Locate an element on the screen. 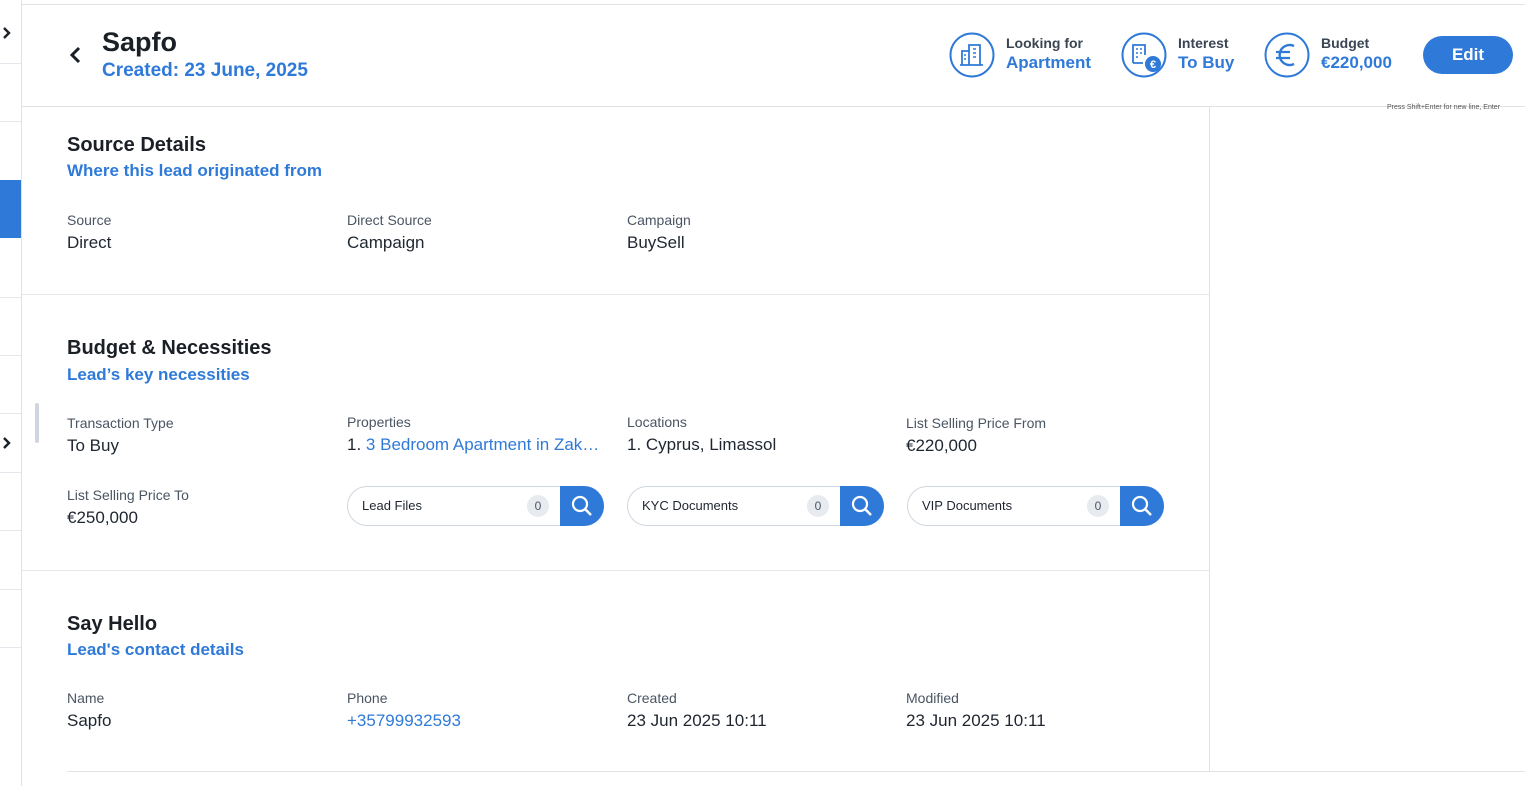 The image size is (1525, 786). source-field: Source Direct is located at coordinates (89, 232).